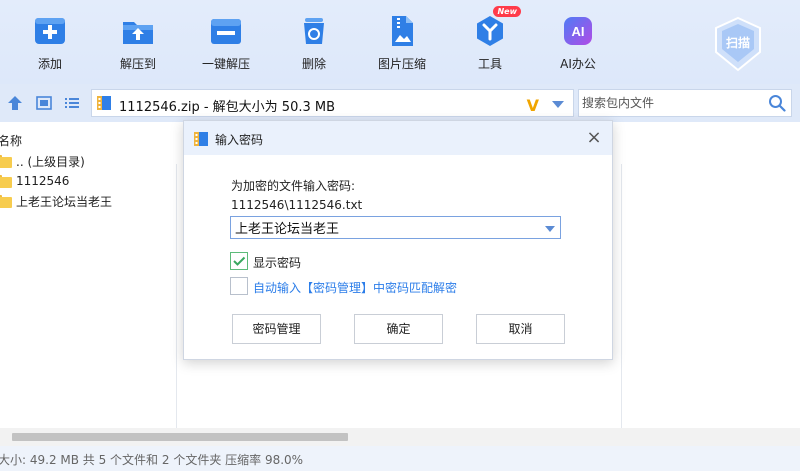 The width and height of the screenshot is (800, 471). What do you see at coordinates (489, 64) in the screenshot?
I see `tools-label: 工具` at bounding box center [489, 64].